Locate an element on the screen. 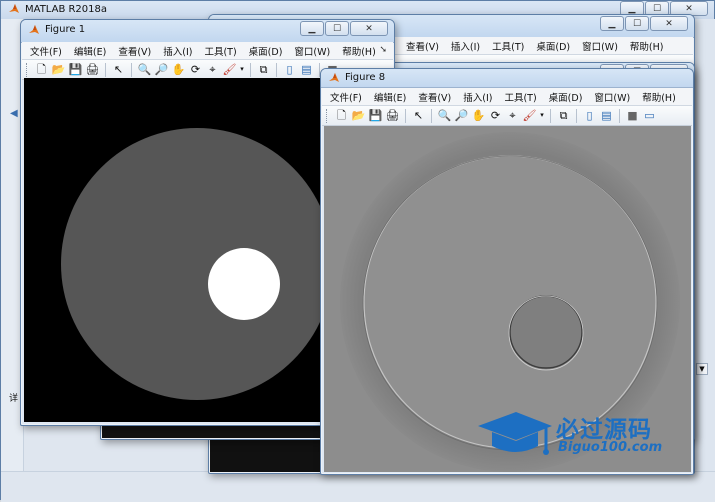  watermark: 必过源码 Biguo100.com is located at coordinates (581, 438).